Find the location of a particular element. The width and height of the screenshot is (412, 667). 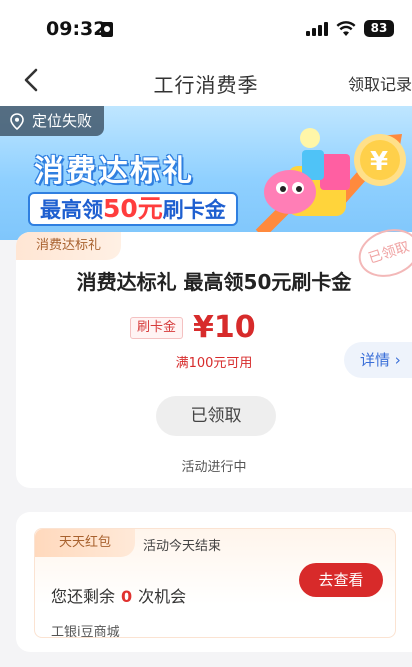

coupon-price-row: 刷卡金 ¥10 is located at coordinates (193, 327).